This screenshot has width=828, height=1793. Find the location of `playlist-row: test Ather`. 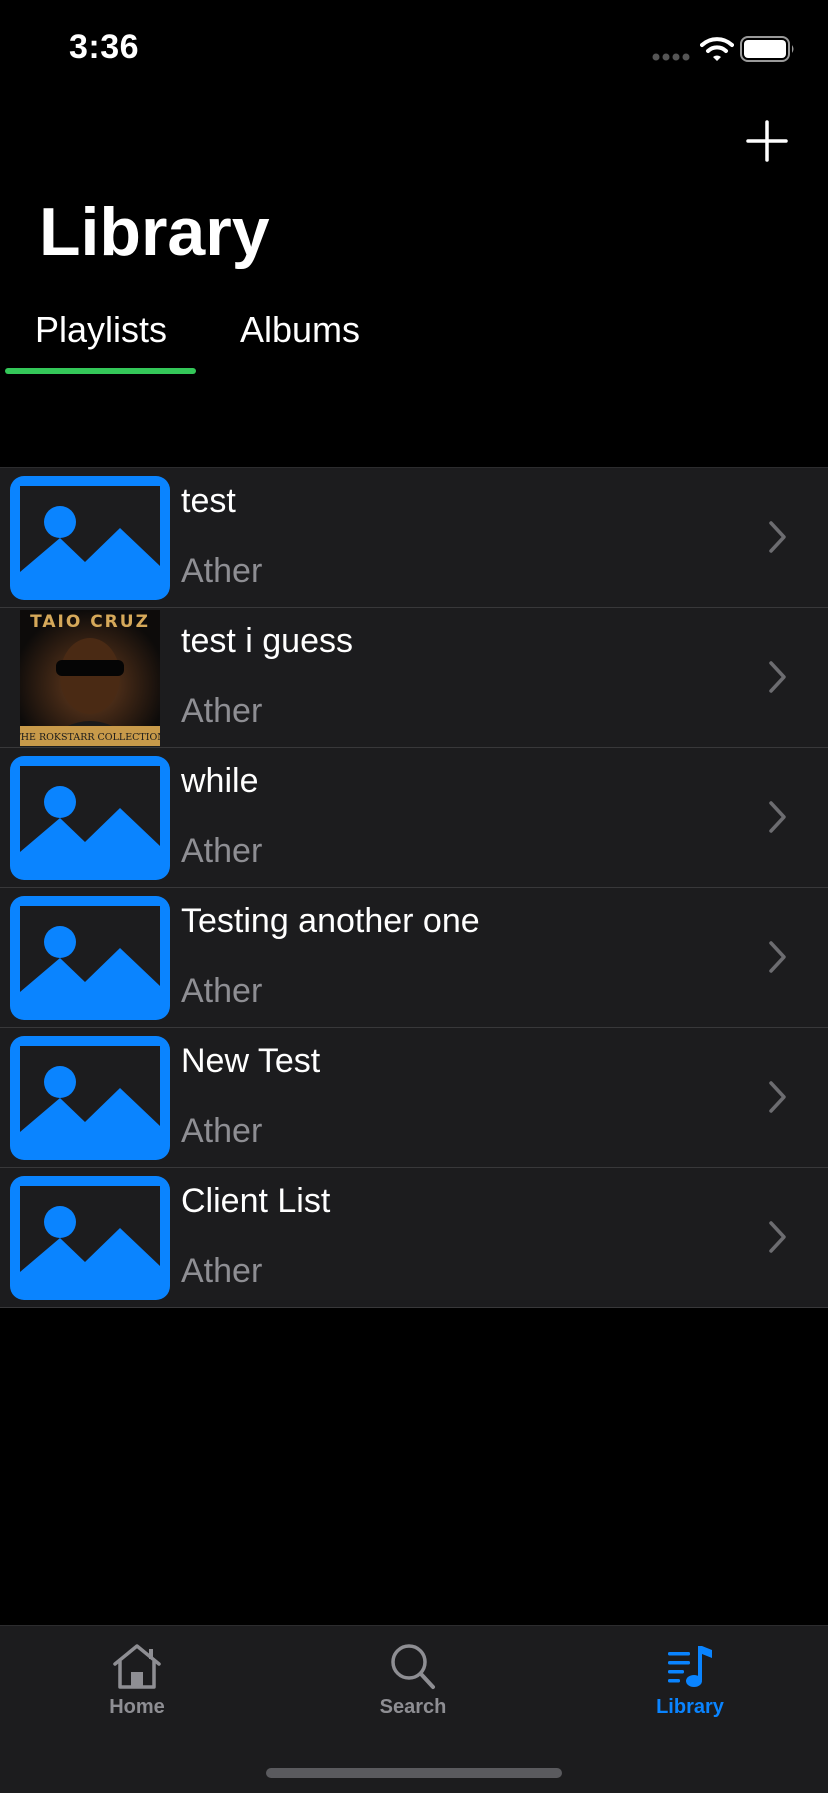

playlist-row: test Ather is located at coordinates (414, 538).